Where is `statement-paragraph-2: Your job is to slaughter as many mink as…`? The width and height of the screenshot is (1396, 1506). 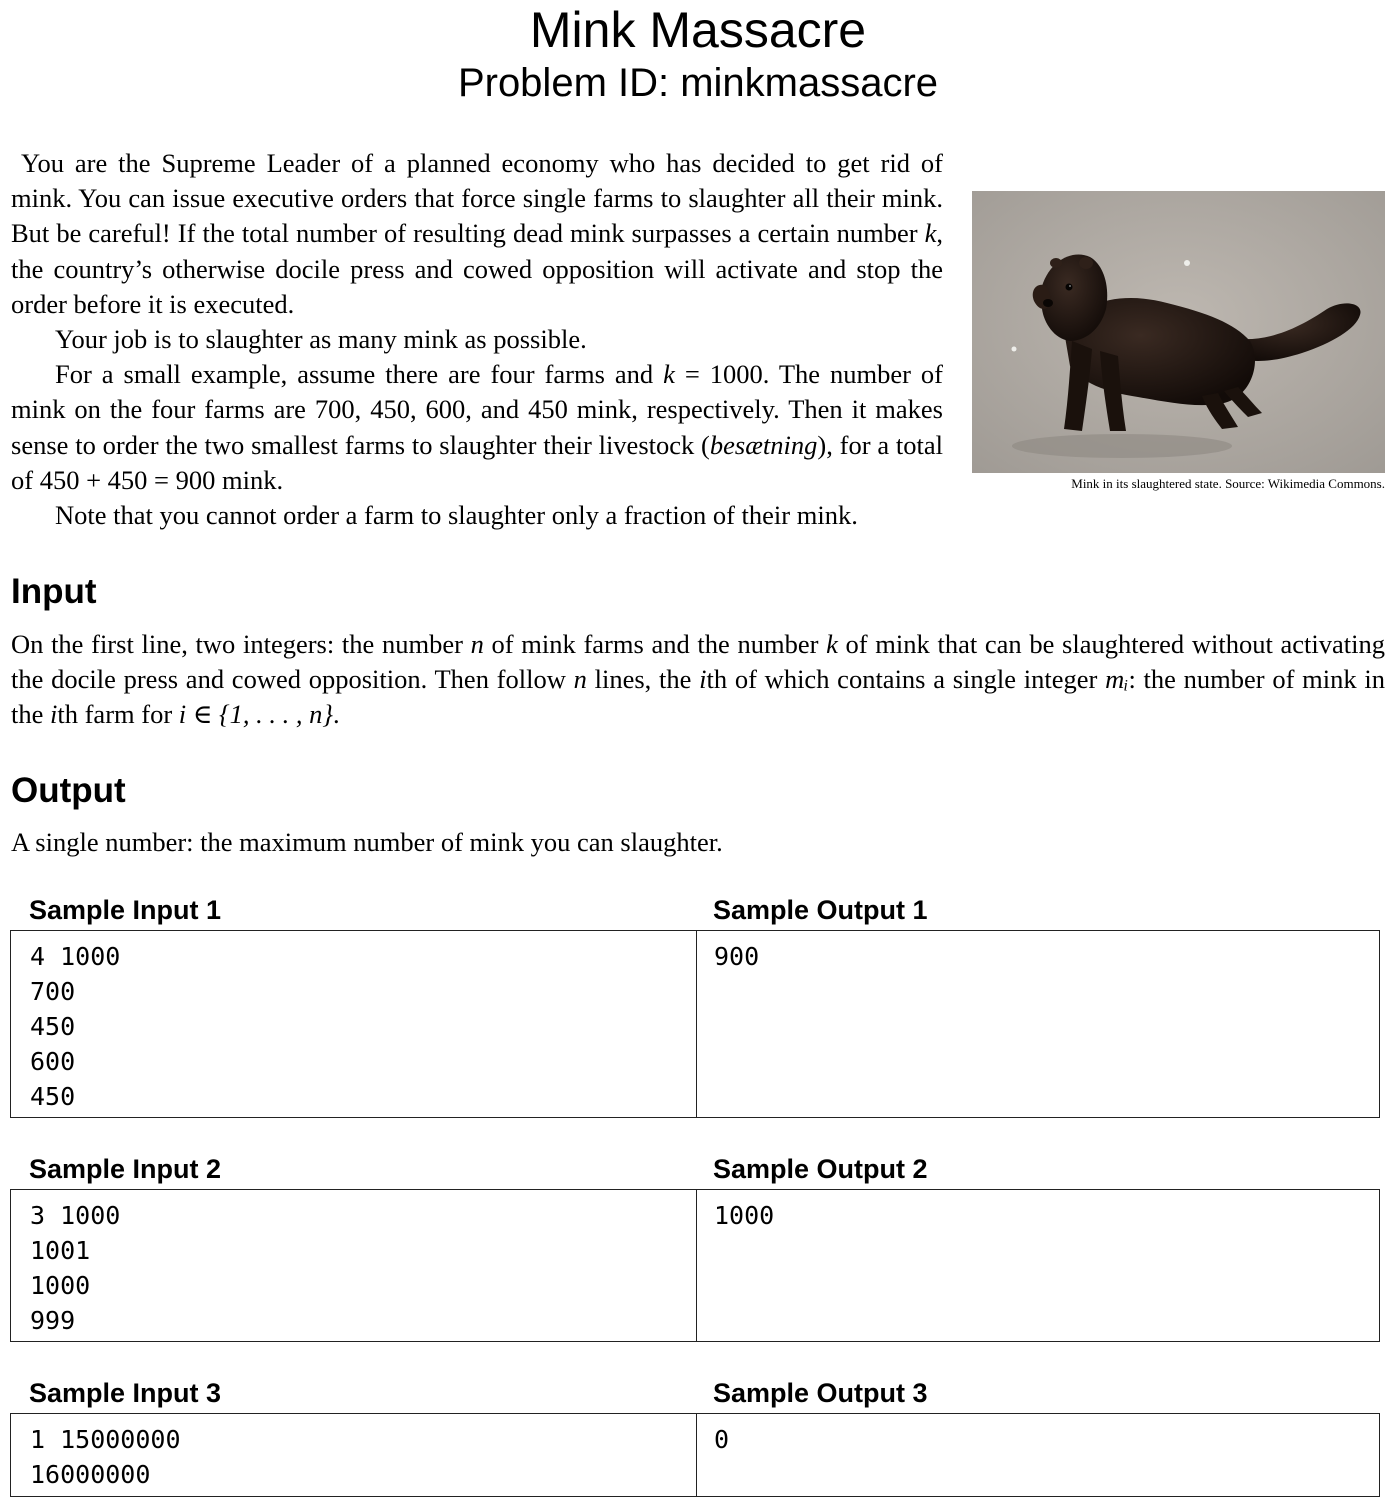 statement-paragraph-2: Your job is to slaughter as many mink as… is located at coordinates (321, 339).